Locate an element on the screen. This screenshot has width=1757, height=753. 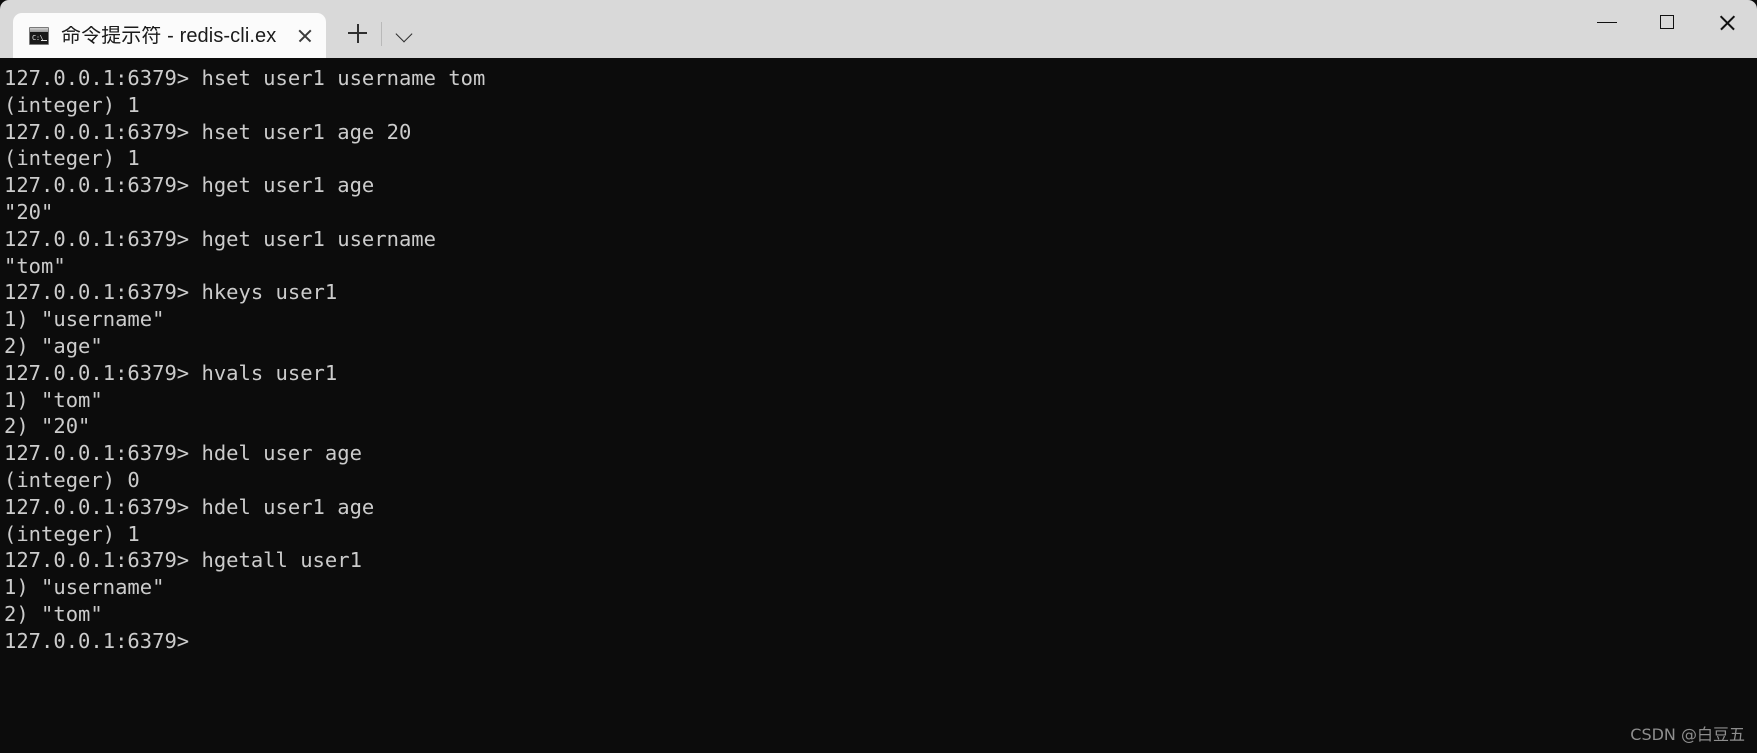
terminal-line: 2) "age" is located at coordinates (53, 345).